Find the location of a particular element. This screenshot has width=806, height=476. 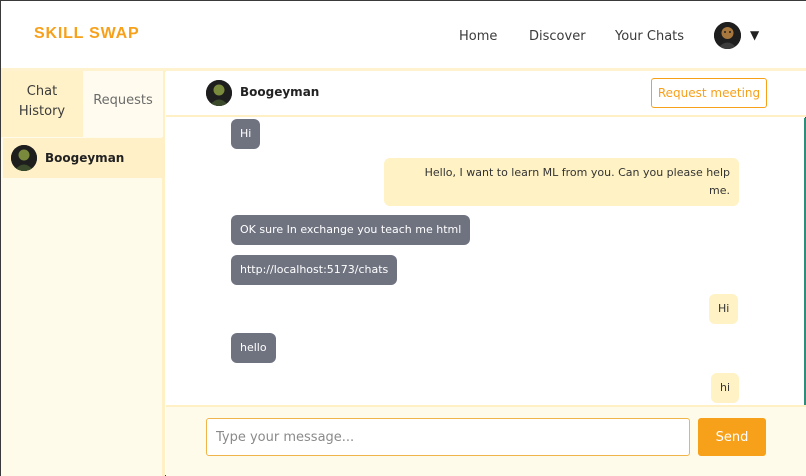

navbar: SKILL SWAP Home Discover Your Chats ▼ is located at coordinates (403, 35).